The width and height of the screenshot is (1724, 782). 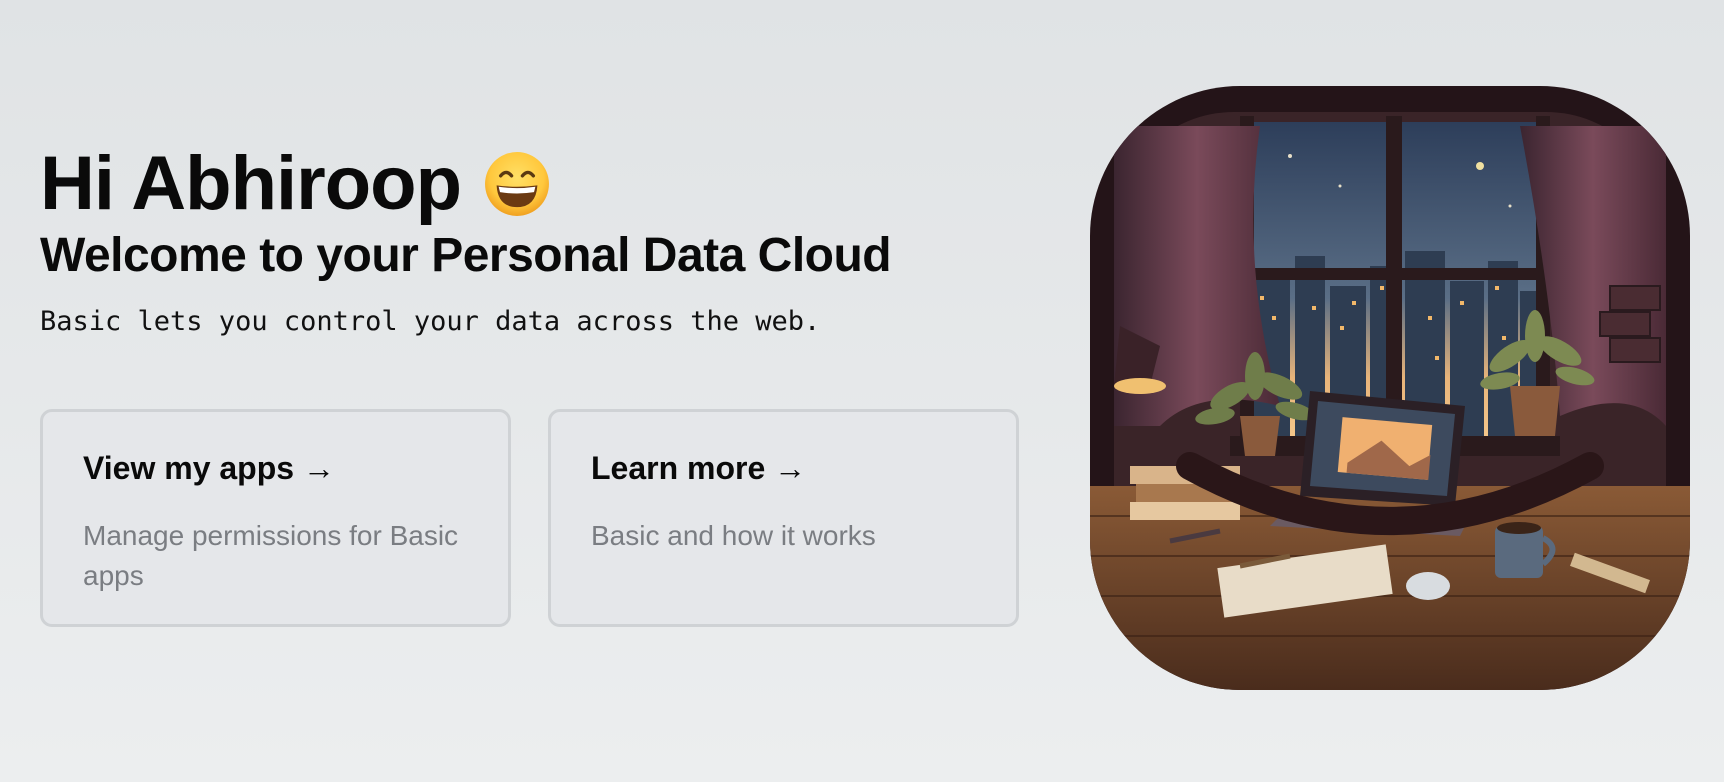 I want to click on learn-more-card: Learn more → Basic and how it works, so click(x=783, y=518).